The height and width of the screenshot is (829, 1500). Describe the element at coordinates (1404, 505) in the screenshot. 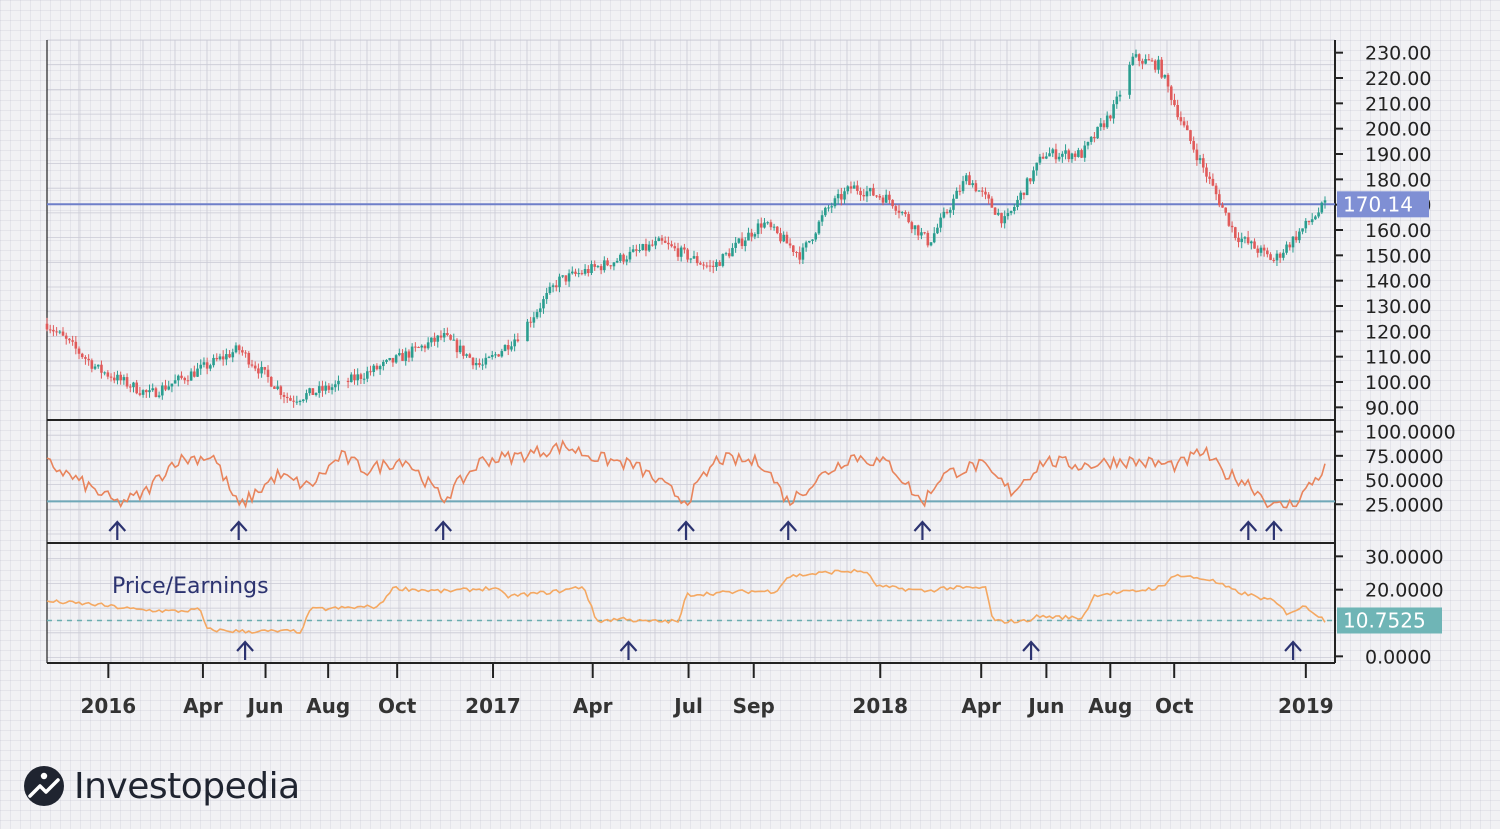

I see `y-tick-label: 25.0000` at that location.